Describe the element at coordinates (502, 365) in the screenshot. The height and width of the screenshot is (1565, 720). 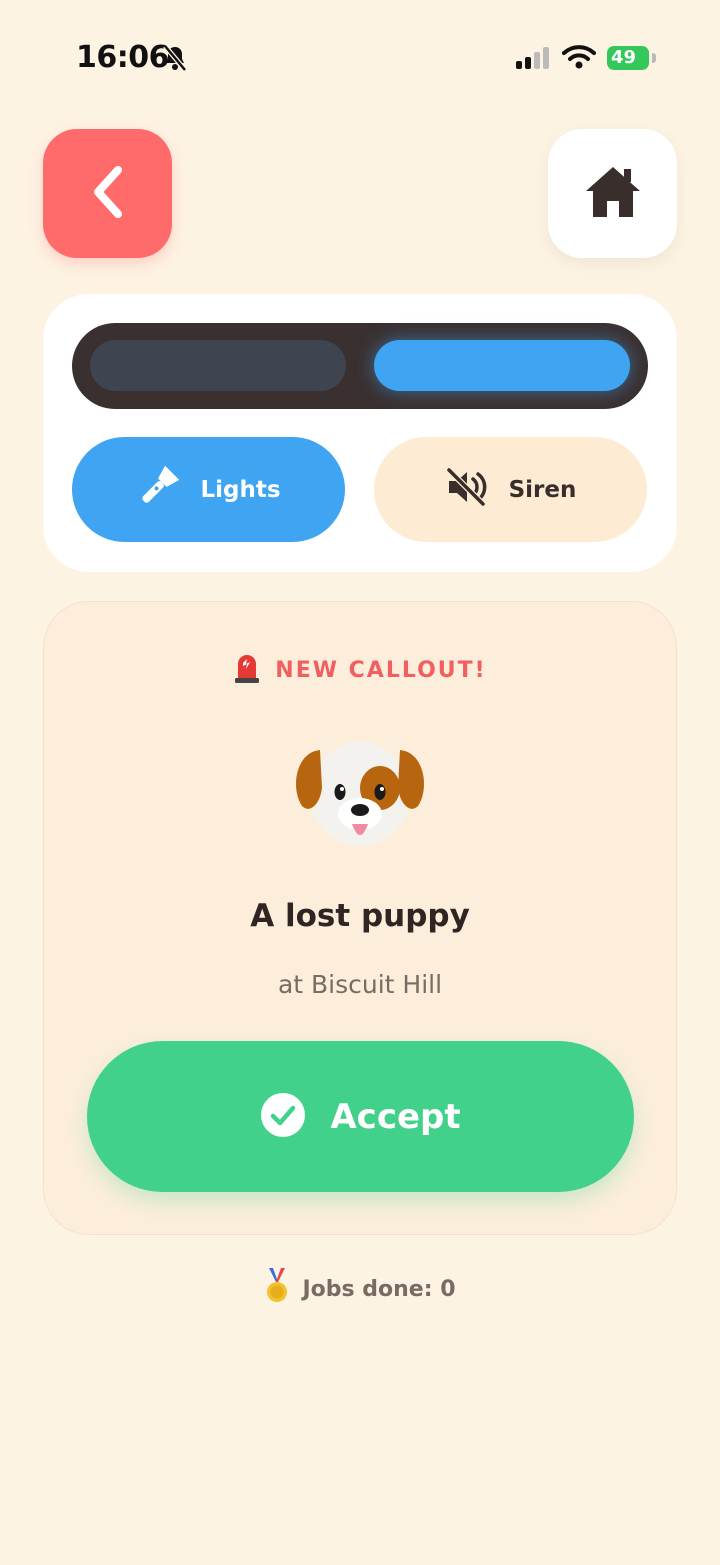
I see `mode-segment-right-active` at that location.